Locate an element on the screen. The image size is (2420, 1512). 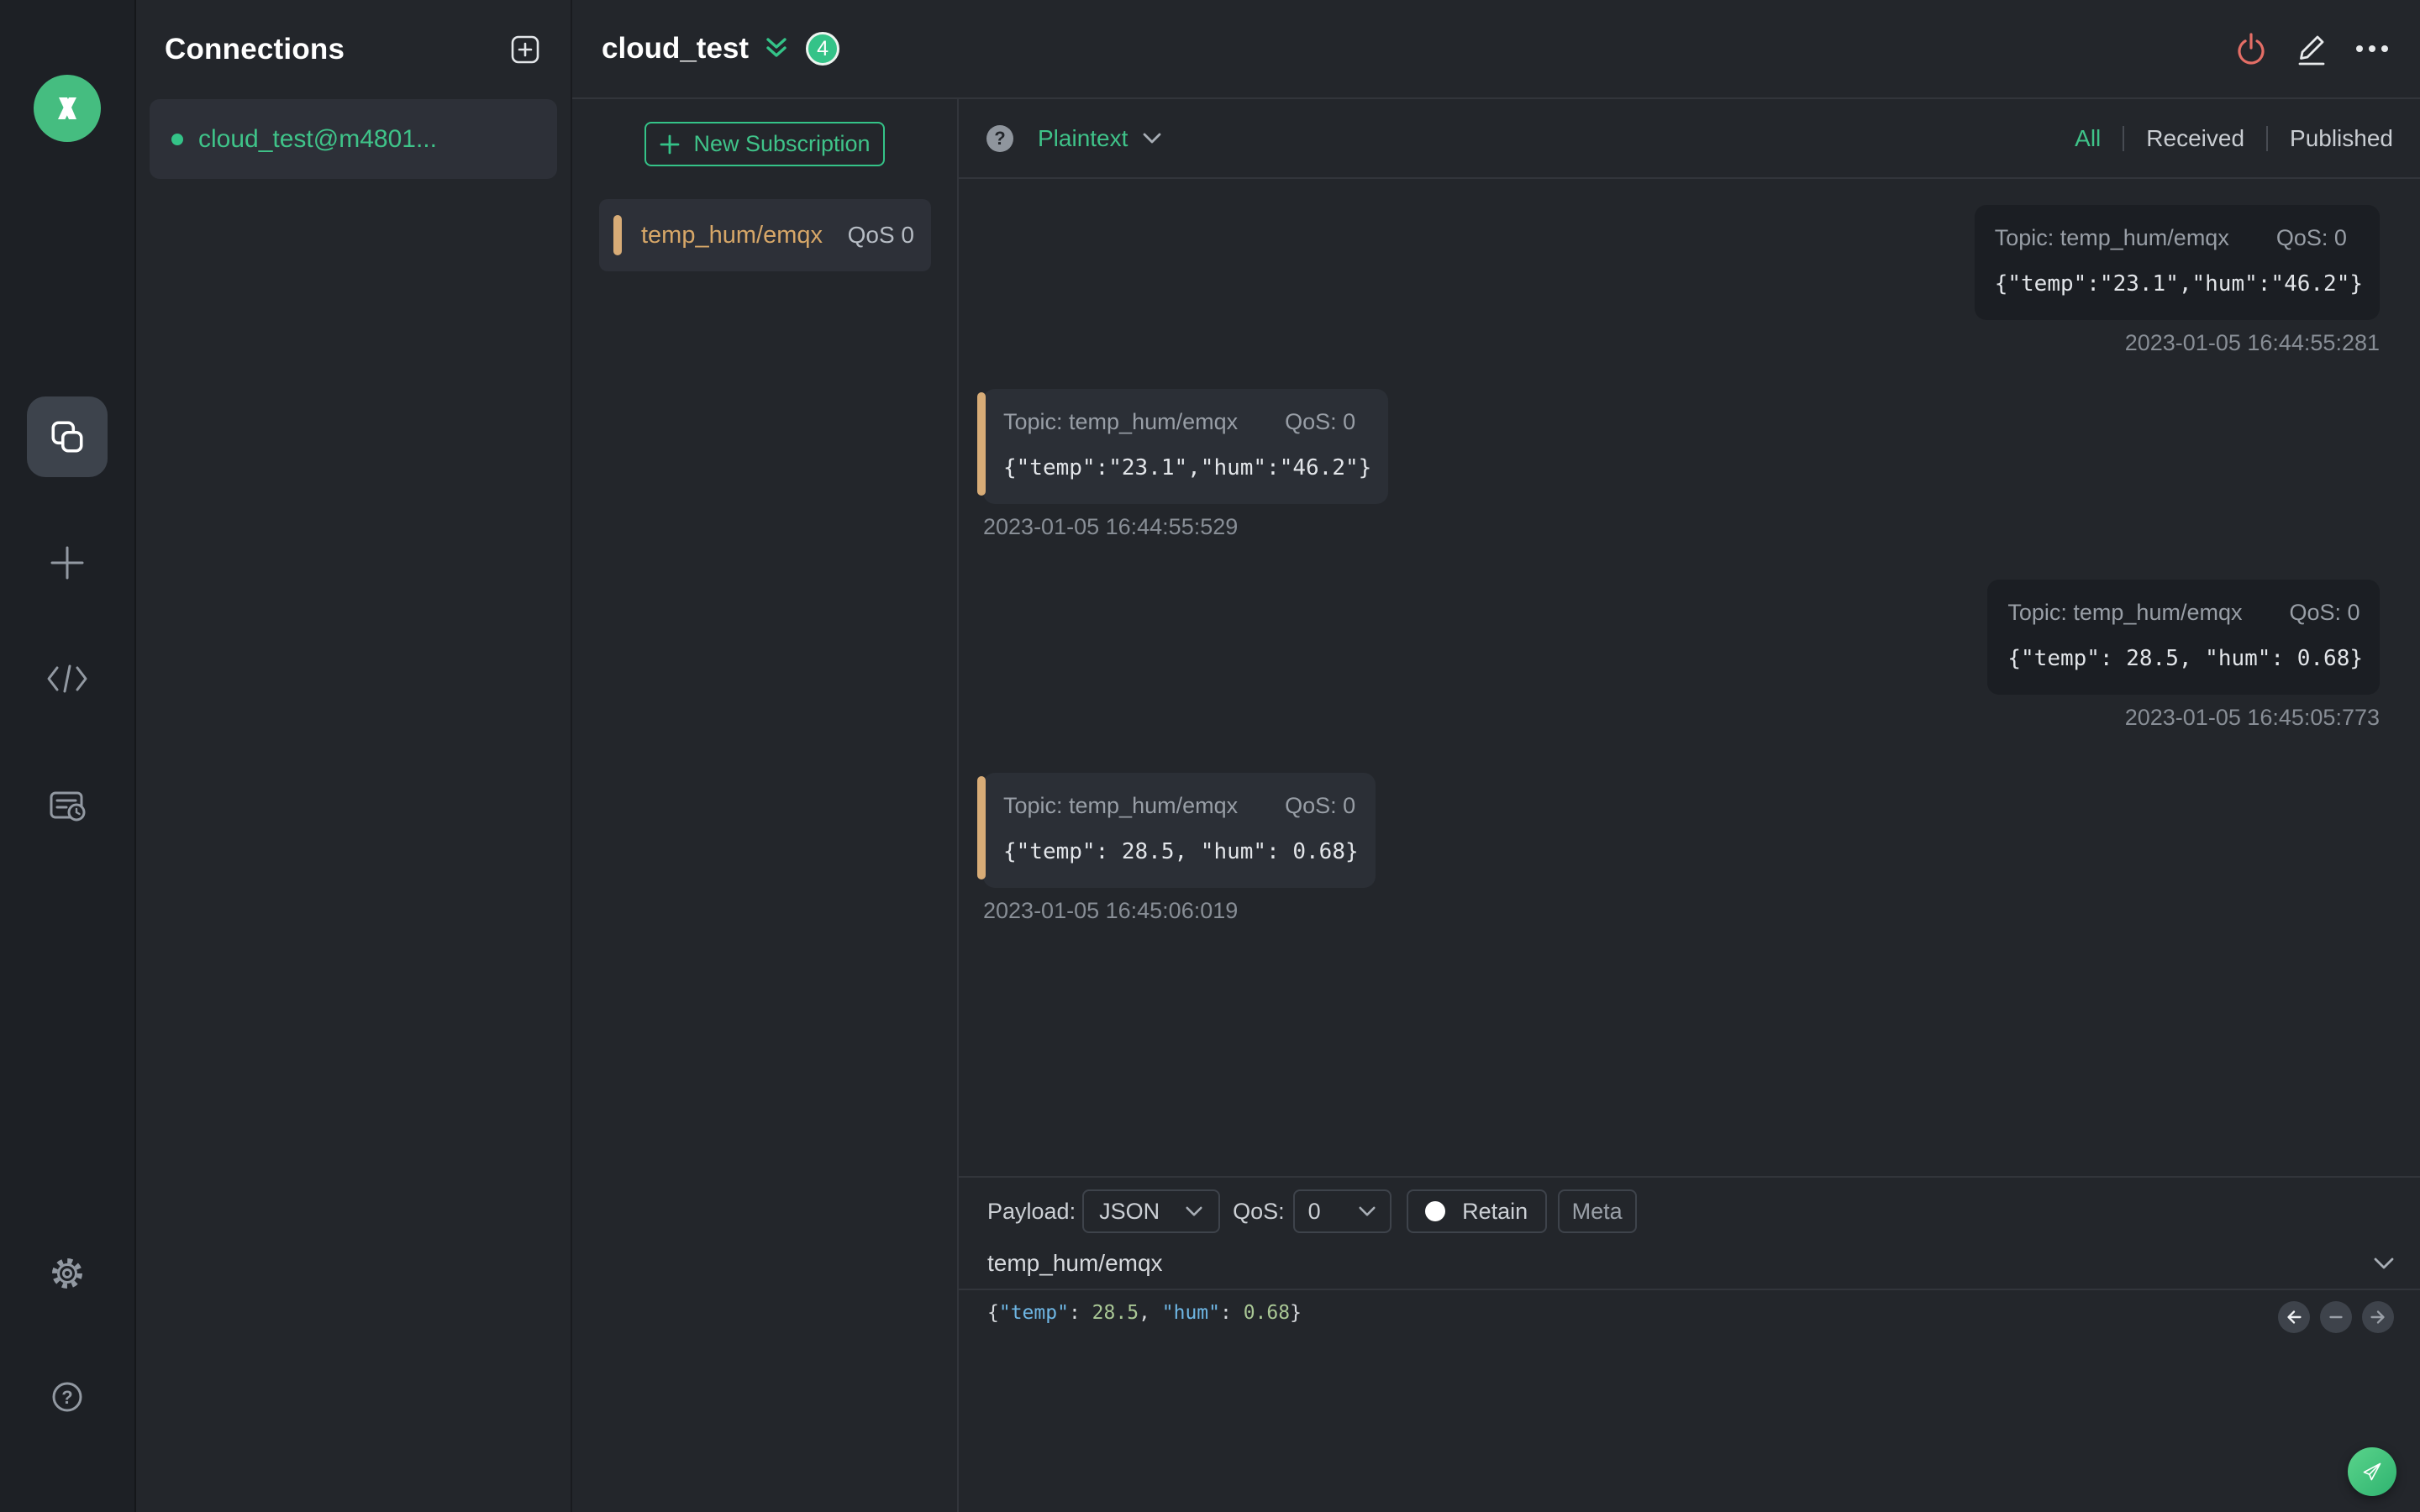
subscription-topic: temp_hum/emqx is located at coordinates (732, 235).